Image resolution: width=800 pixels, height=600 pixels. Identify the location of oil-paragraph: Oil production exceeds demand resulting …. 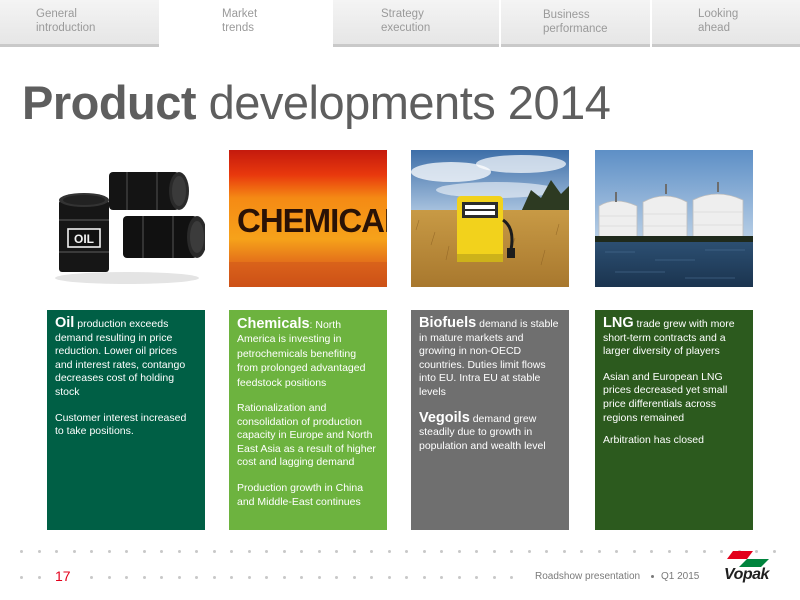
(126, 357).